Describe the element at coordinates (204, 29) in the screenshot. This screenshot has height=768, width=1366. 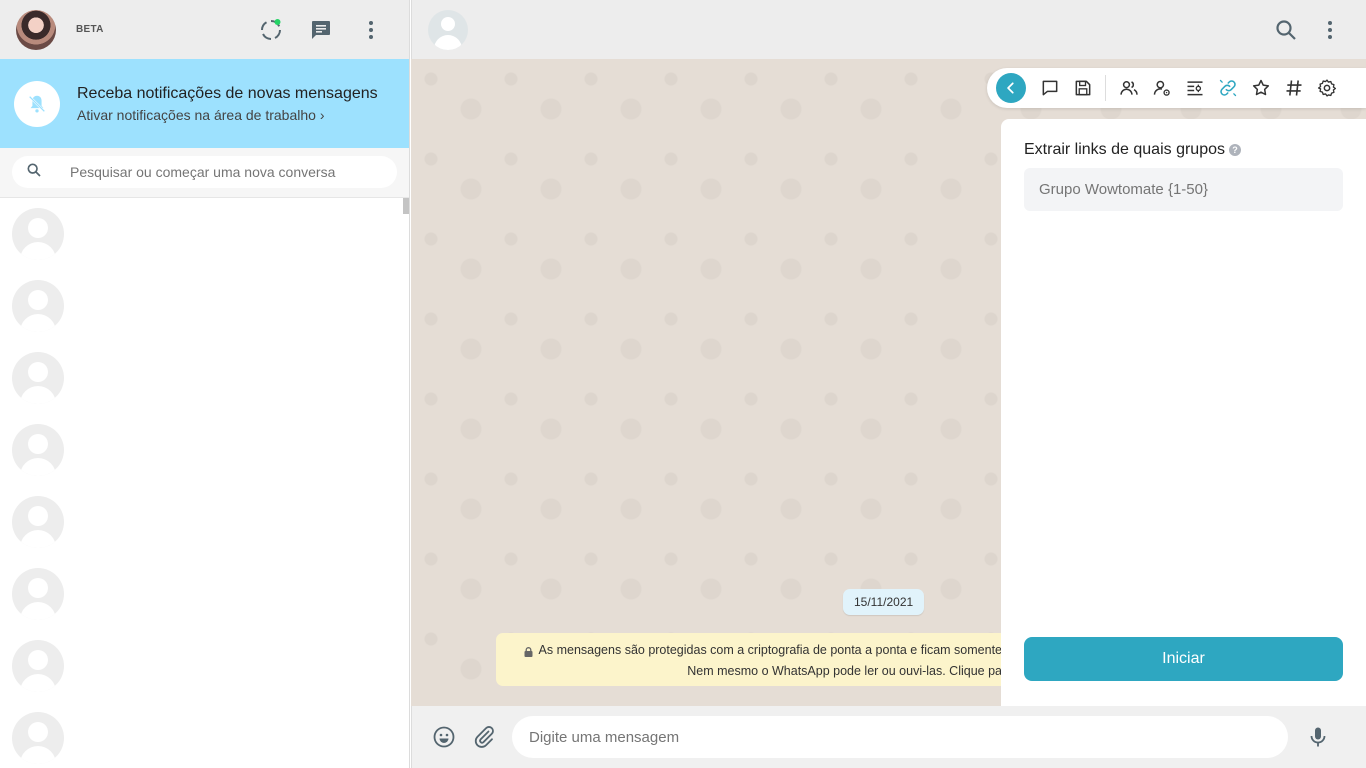
I see `sidebar-header: BETA` at that location.